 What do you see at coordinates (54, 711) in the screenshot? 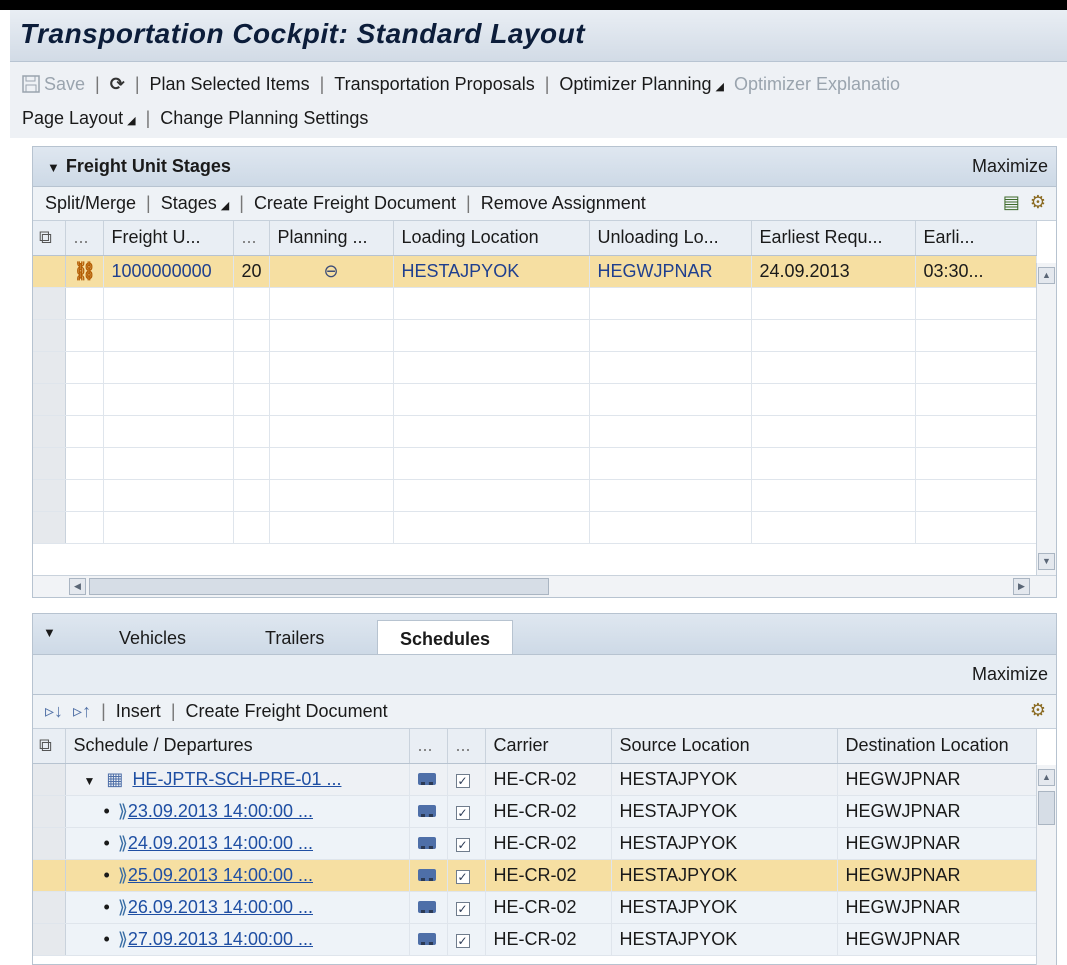
I see `move-down-icon: ▹↓` at bounding box center [54, 711].